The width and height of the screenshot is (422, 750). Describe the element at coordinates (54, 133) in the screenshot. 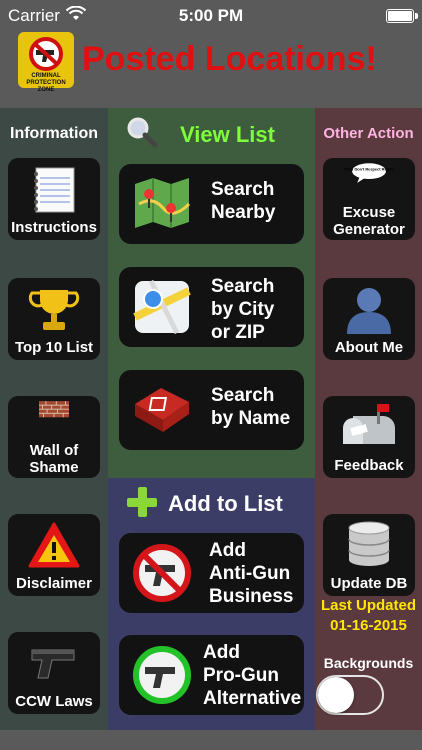

I see `information-heading: Information` at that location.